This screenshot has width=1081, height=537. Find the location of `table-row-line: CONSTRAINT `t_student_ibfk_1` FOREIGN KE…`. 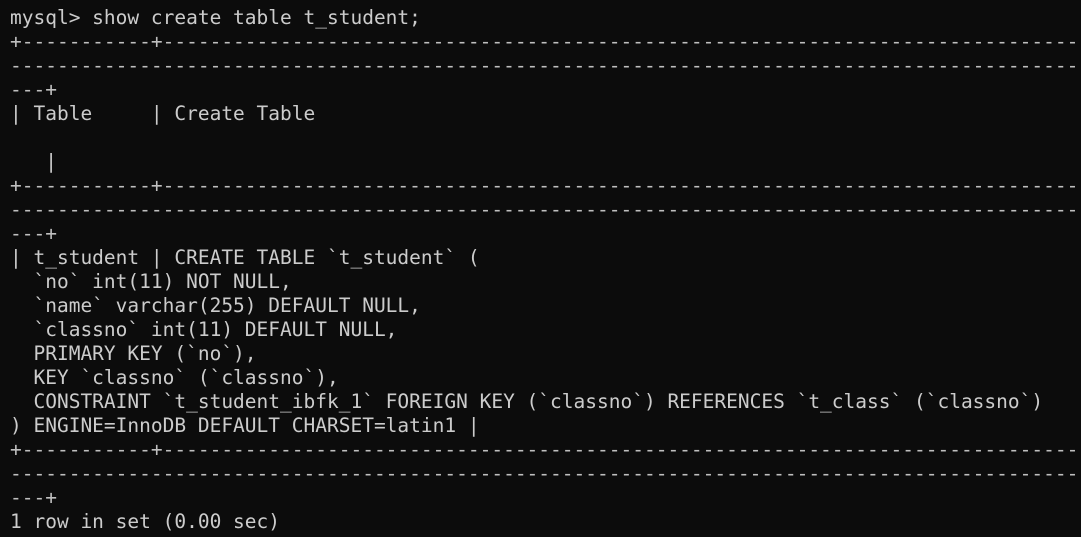

table-row-line: CONSTRAINT `t_student_ibfk_1` FOREIGN KE… is located at coordinates (527, 401).